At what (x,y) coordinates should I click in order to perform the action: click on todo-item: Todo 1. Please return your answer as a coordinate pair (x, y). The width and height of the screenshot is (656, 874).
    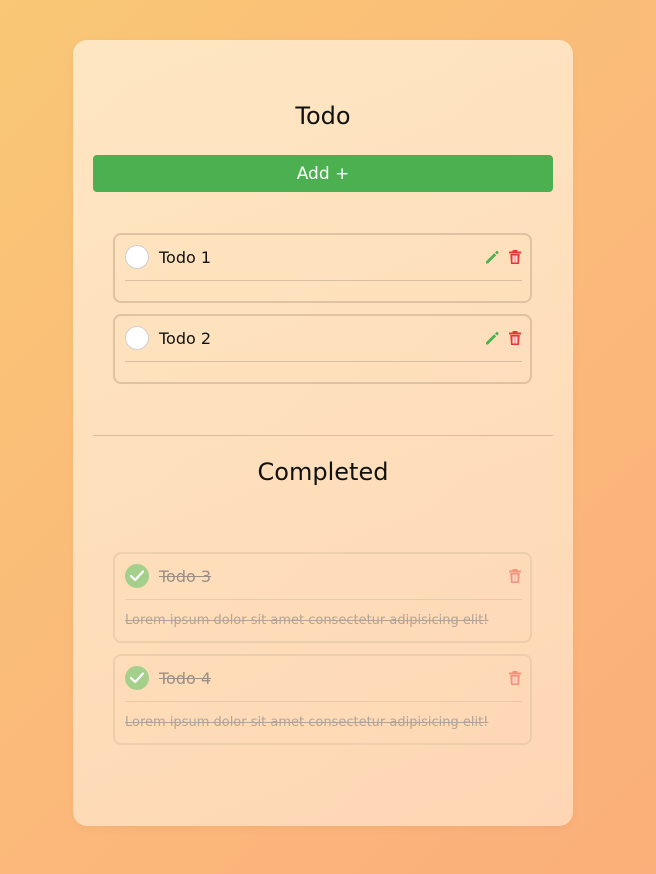
    Looking at the image, I should click on (322, 268).